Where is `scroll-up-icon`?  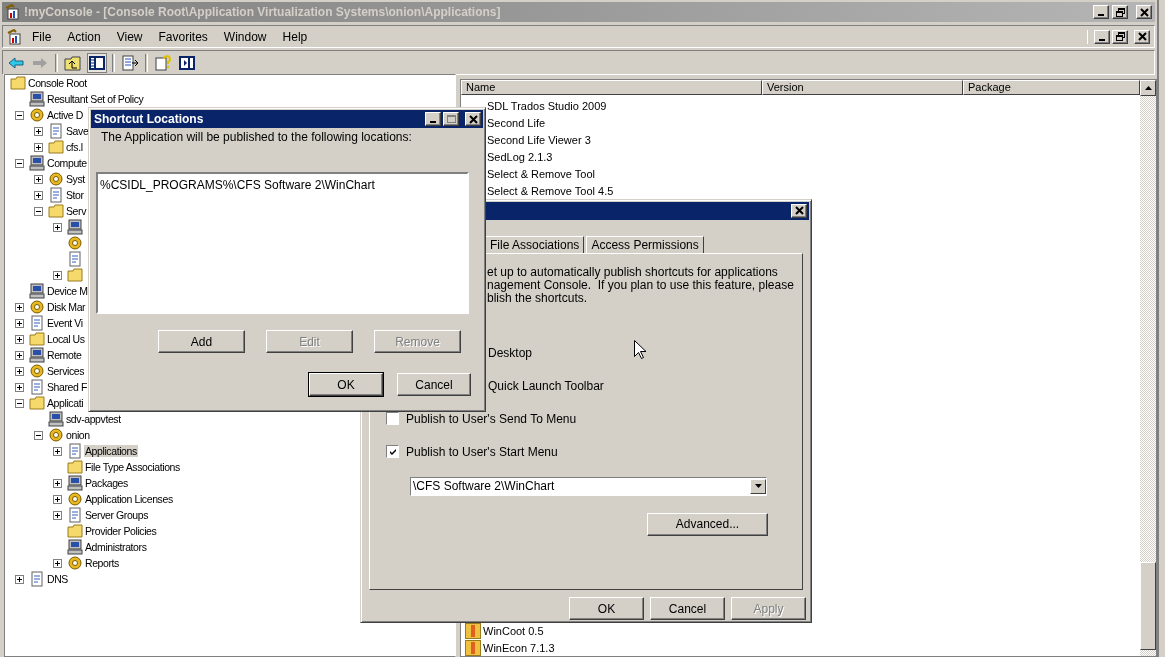
scroll-up-icon is located at coordinates (1148, 88).